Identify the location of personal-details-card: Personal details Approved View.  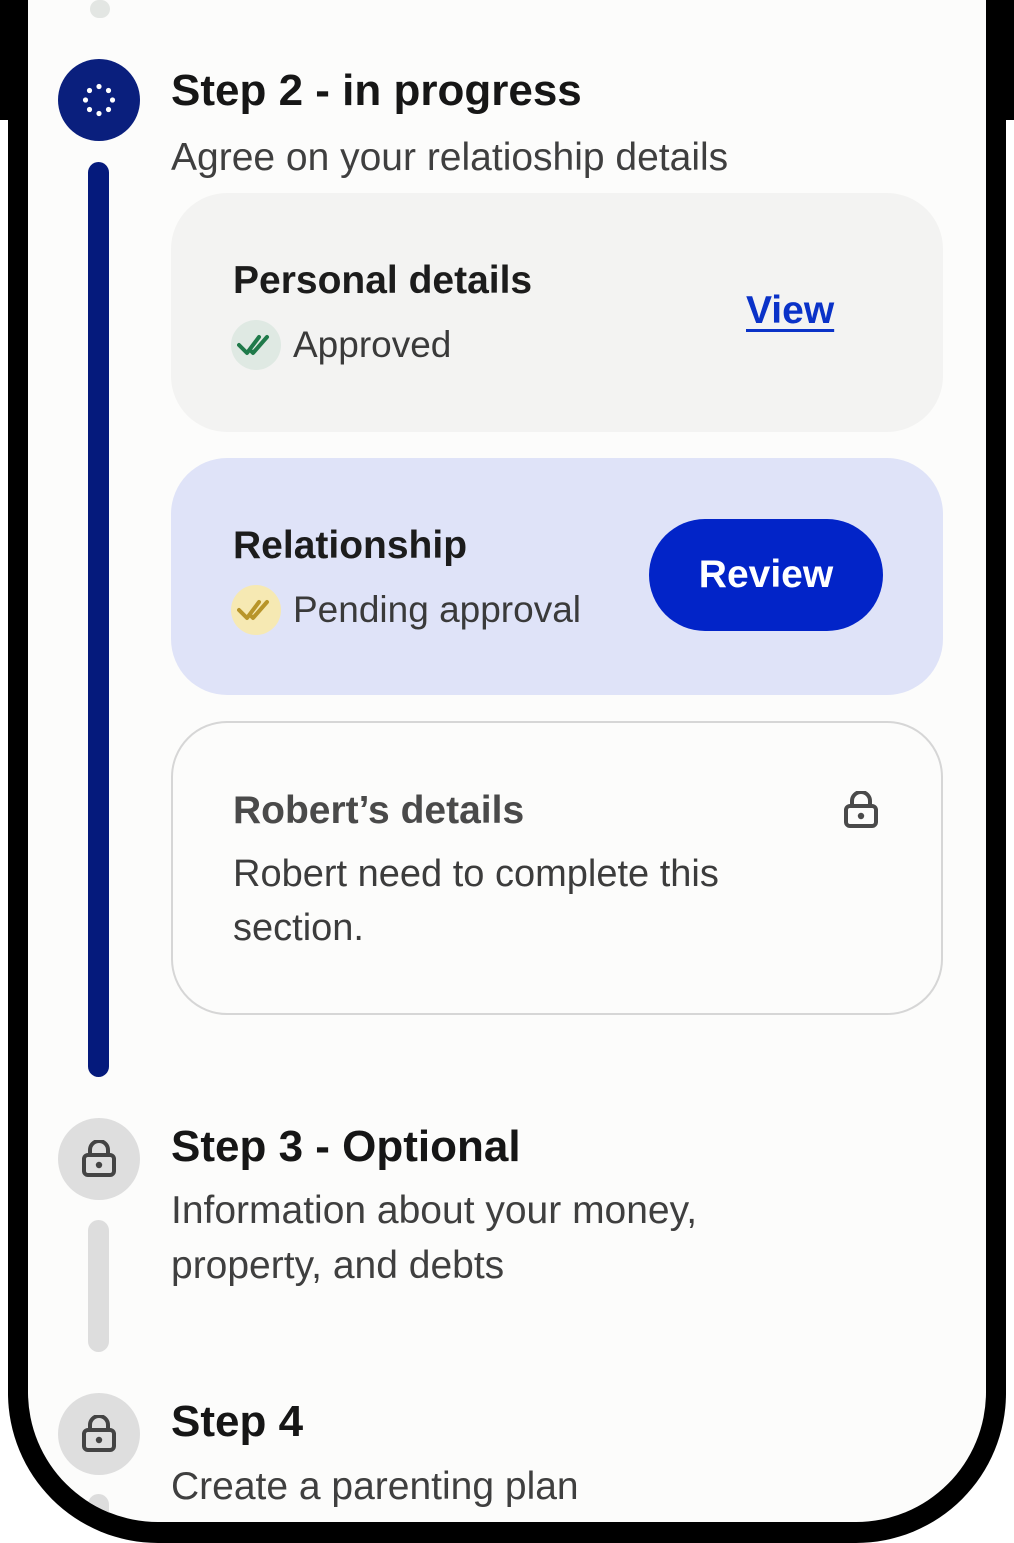
(557, 312).